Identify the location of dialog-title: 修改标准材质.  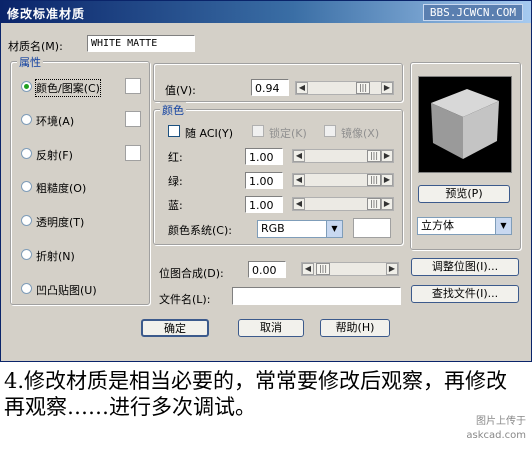
(46, 14).